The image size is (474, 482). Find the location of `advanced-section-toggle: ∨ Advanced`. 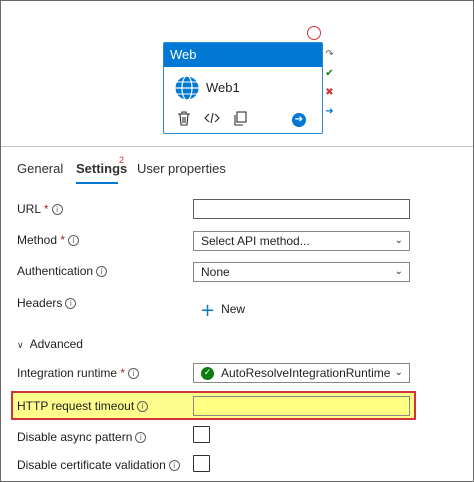

advanced-section-toggle: ∨ Advanced is located at coordinates (50, 344).